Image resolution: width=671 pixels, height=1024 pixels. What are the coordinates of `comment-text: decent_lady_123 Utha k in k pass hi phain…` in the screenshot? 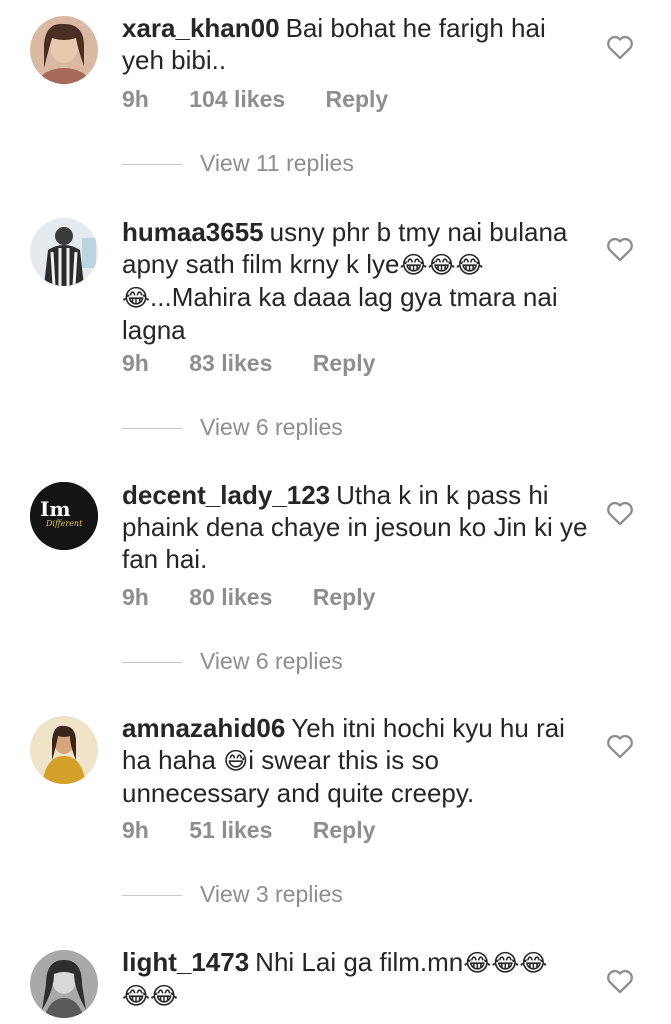 It's located at (357, 527).